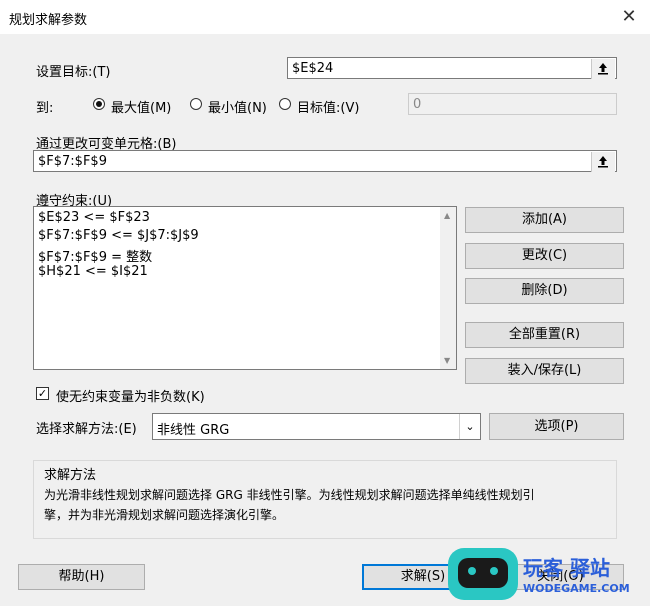  I want to click on list-item: $F$7:$F$9 <= $J$7:$J$9, so click(118, 235).